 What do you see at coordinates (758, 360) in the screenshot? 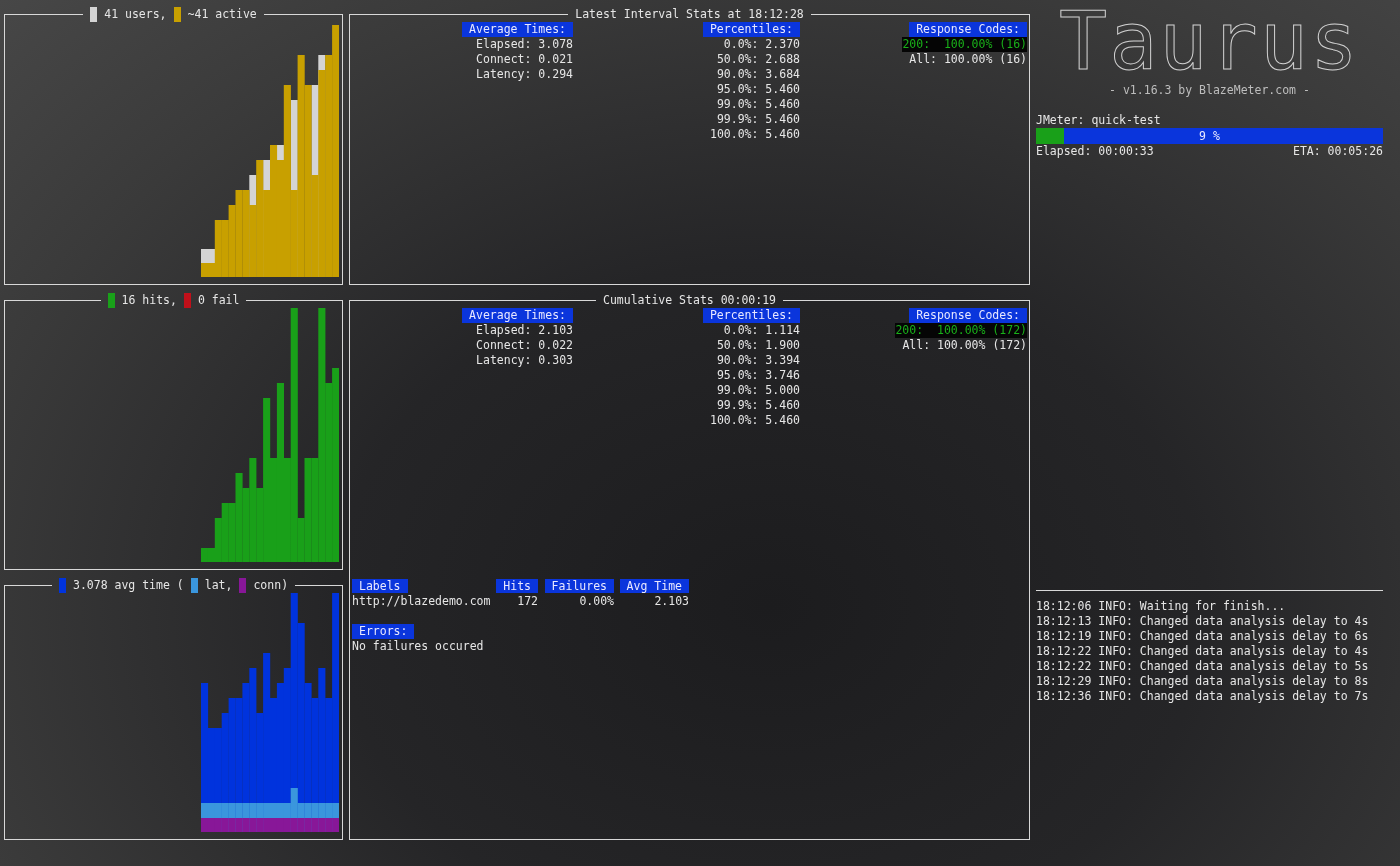
I see `stat-line: 90.0%: 3.394` at bounding box center [758, 360].